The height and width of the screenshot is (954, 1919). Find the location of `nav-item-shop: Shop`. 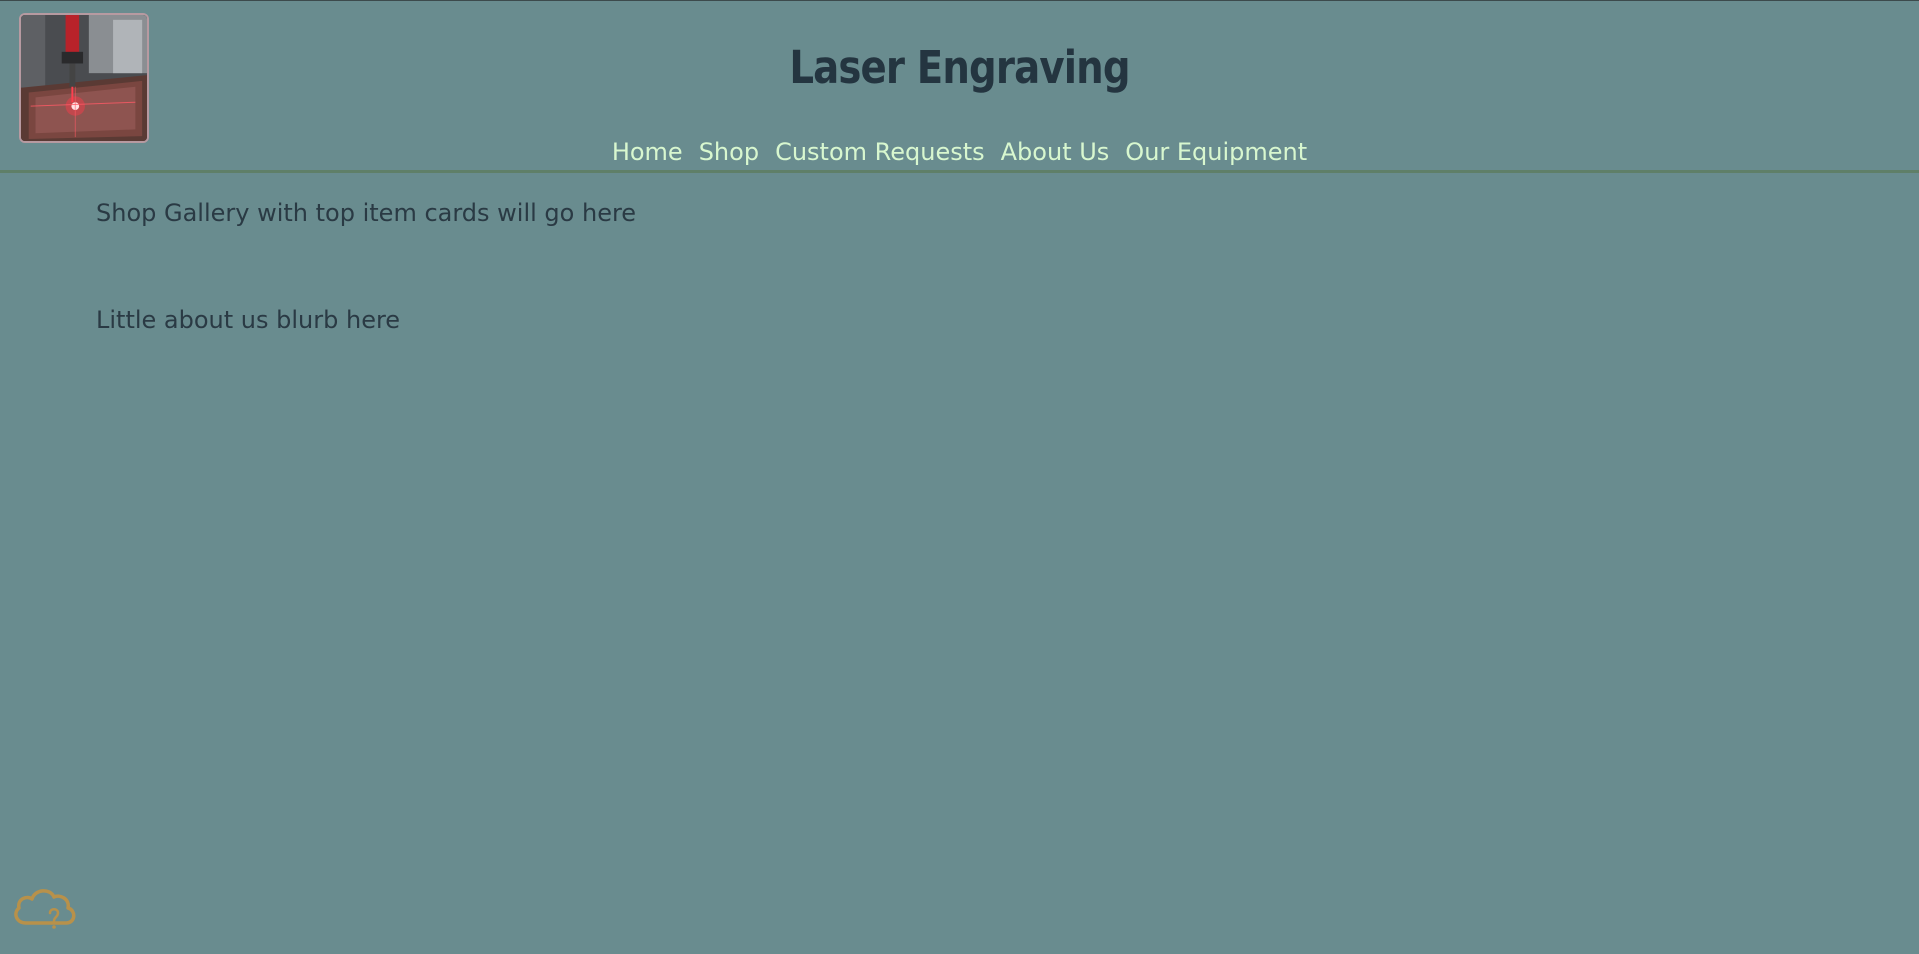

nav-item-shop: Shop is located at coordinates (729, 152).